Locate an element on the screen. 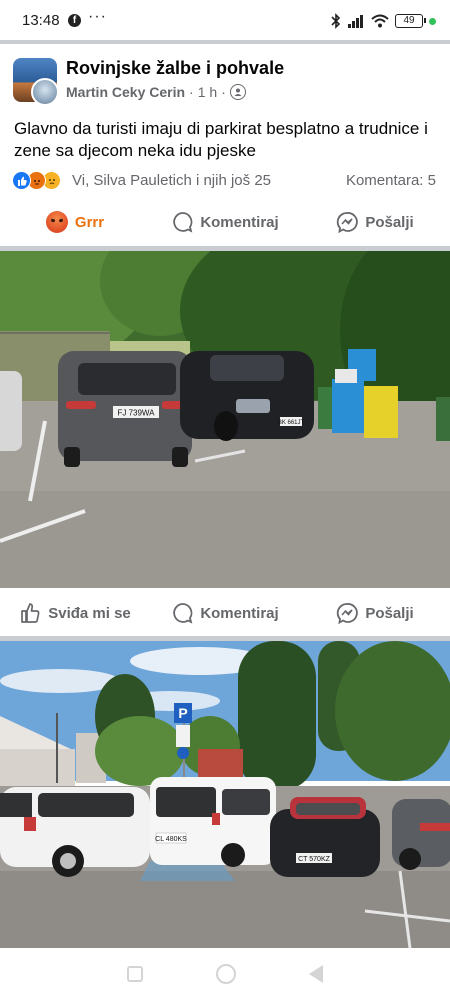  home-icon is located at coordinates (225, 974).